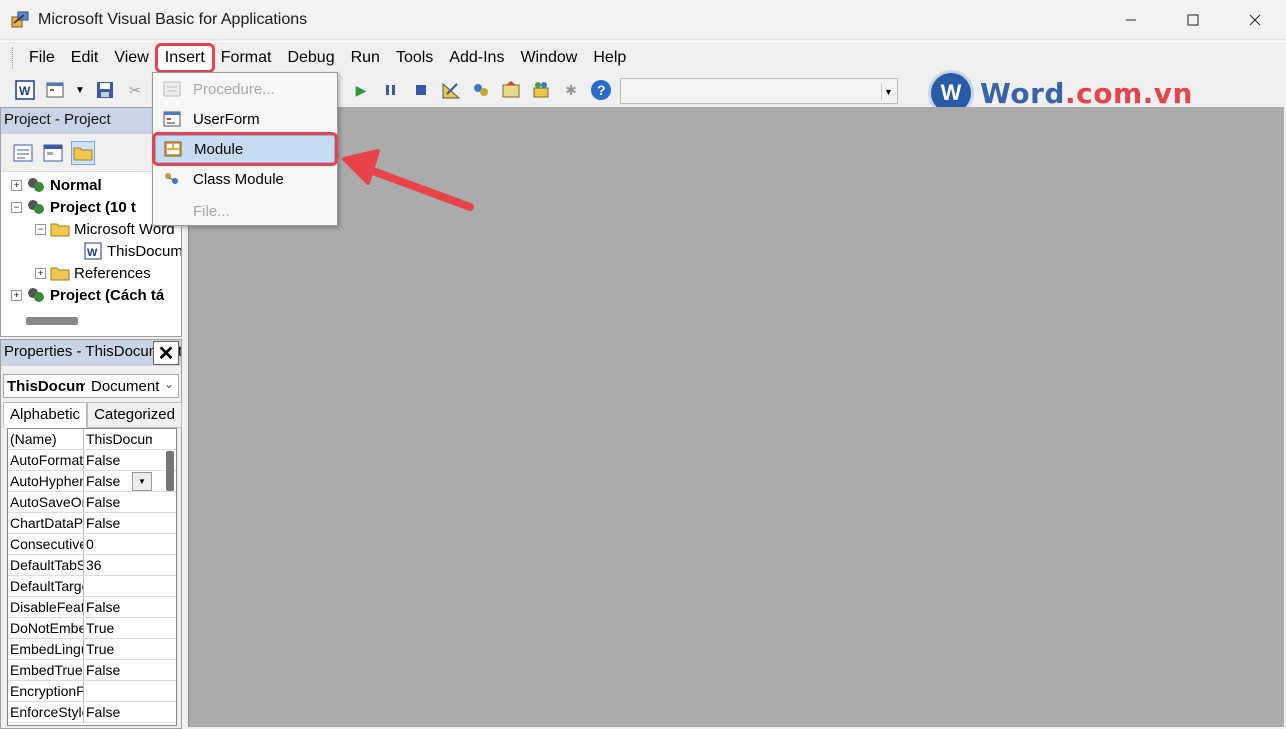  I want to click on table-row: ChartDataPointTrackFalse, so click(92, 523).